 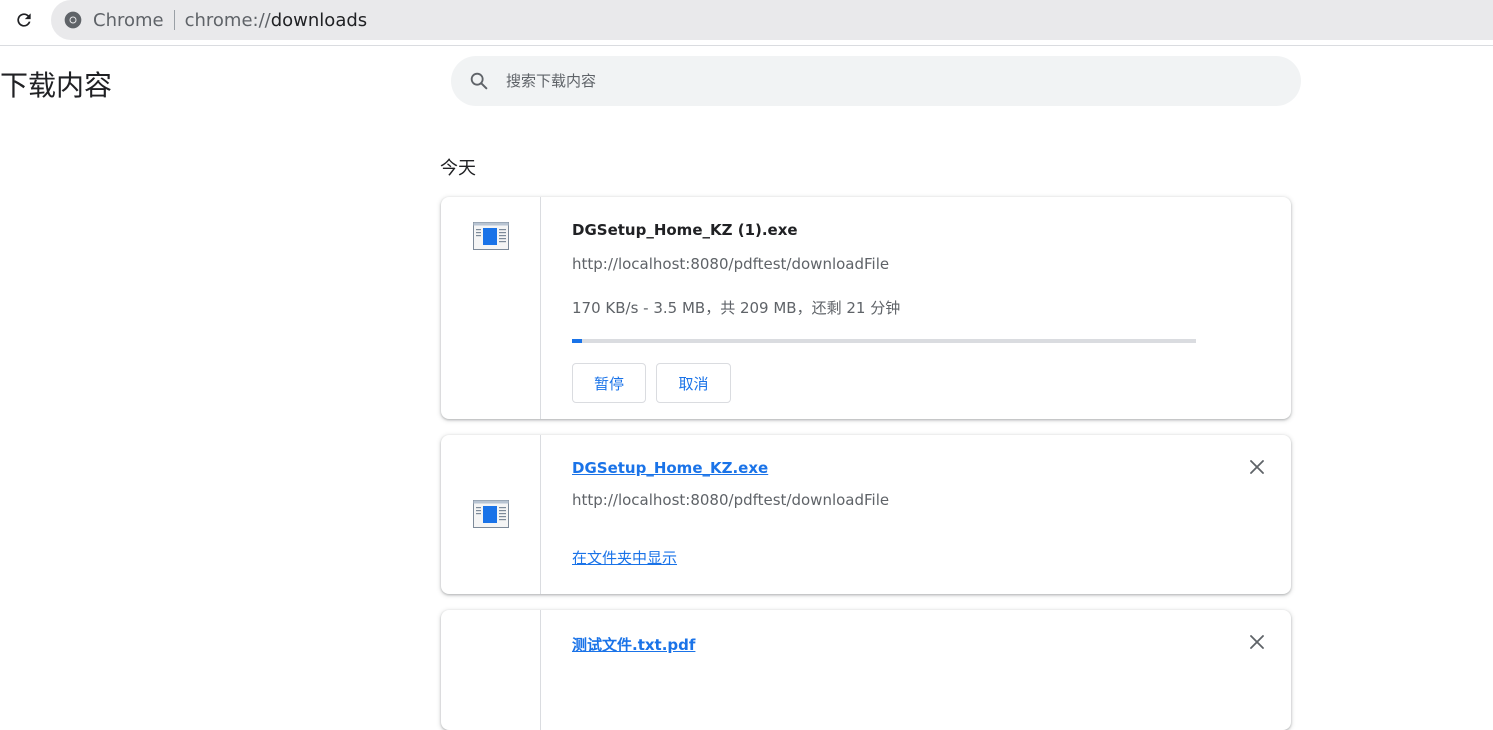 What do you see at coordinates (227, 20) in the screenshot?
I see `url-scheme: chrome://` at bounding box center [227, 20].